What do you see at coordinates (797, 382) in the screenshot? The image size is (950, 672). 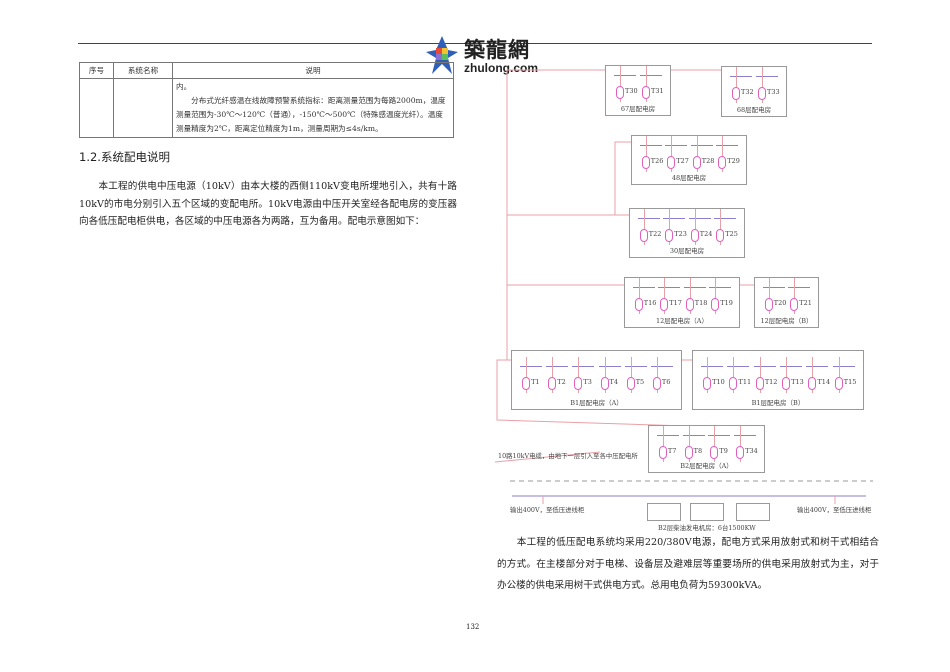 I see `transformer-label: T13` at bounding box center [797, 382].